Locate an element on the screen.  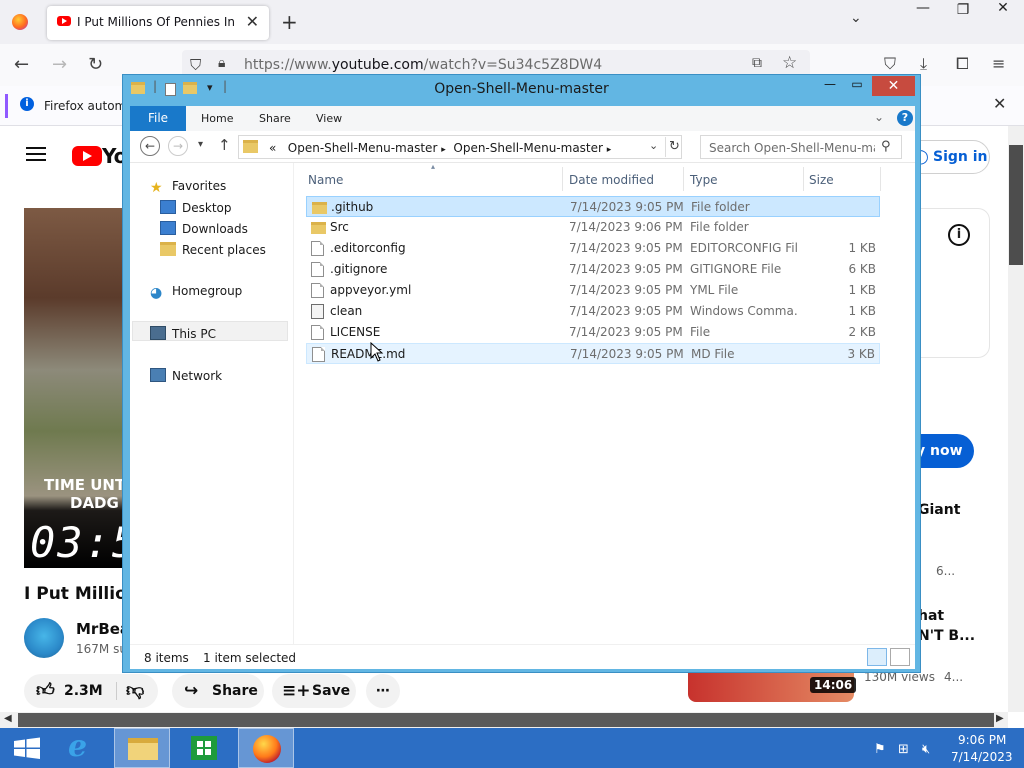
dislike-icon: 👎︎ is located at coordinates (135, 691).